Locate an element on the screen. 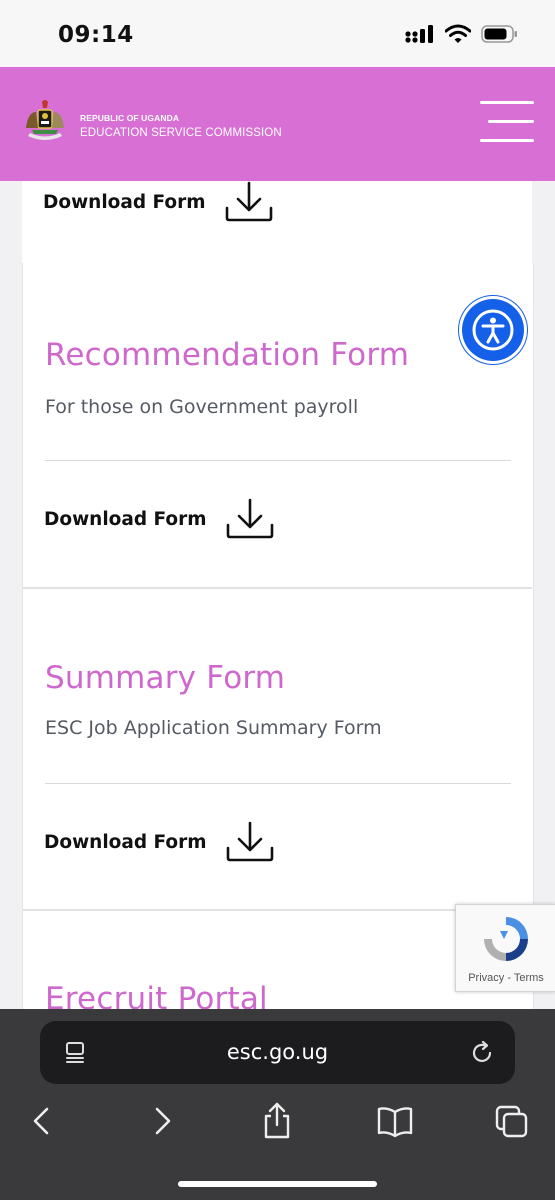 The height and width of the screenshot is (1200, 555). form-card: Download Form is located at coordinates (277, 222).